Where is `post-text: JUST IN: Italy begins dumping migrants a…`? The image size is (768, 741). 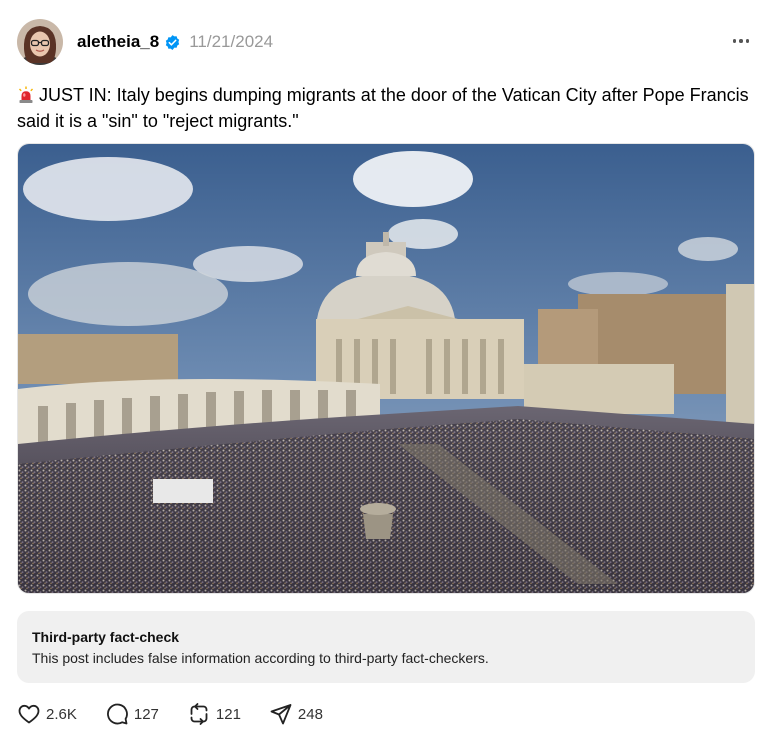
post-text: JUST IN: Italy begins dumping migrants a… is located at coordinates (384, 108).